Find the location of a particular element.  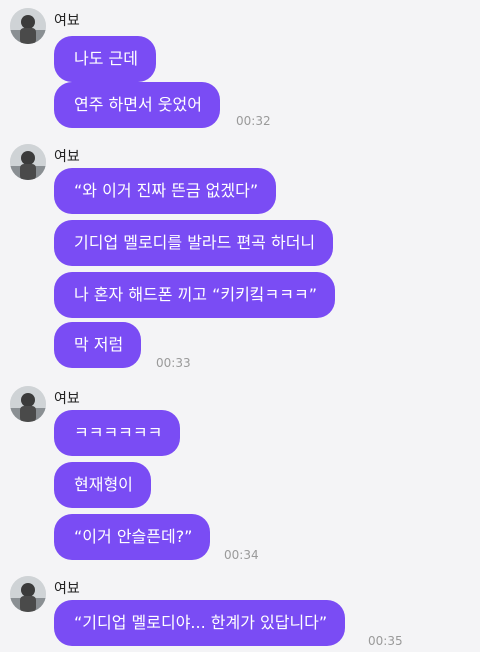

message-bubble: “기디업 멜로디야... 한계가 있답니다” is located at coordinates (200, 623).